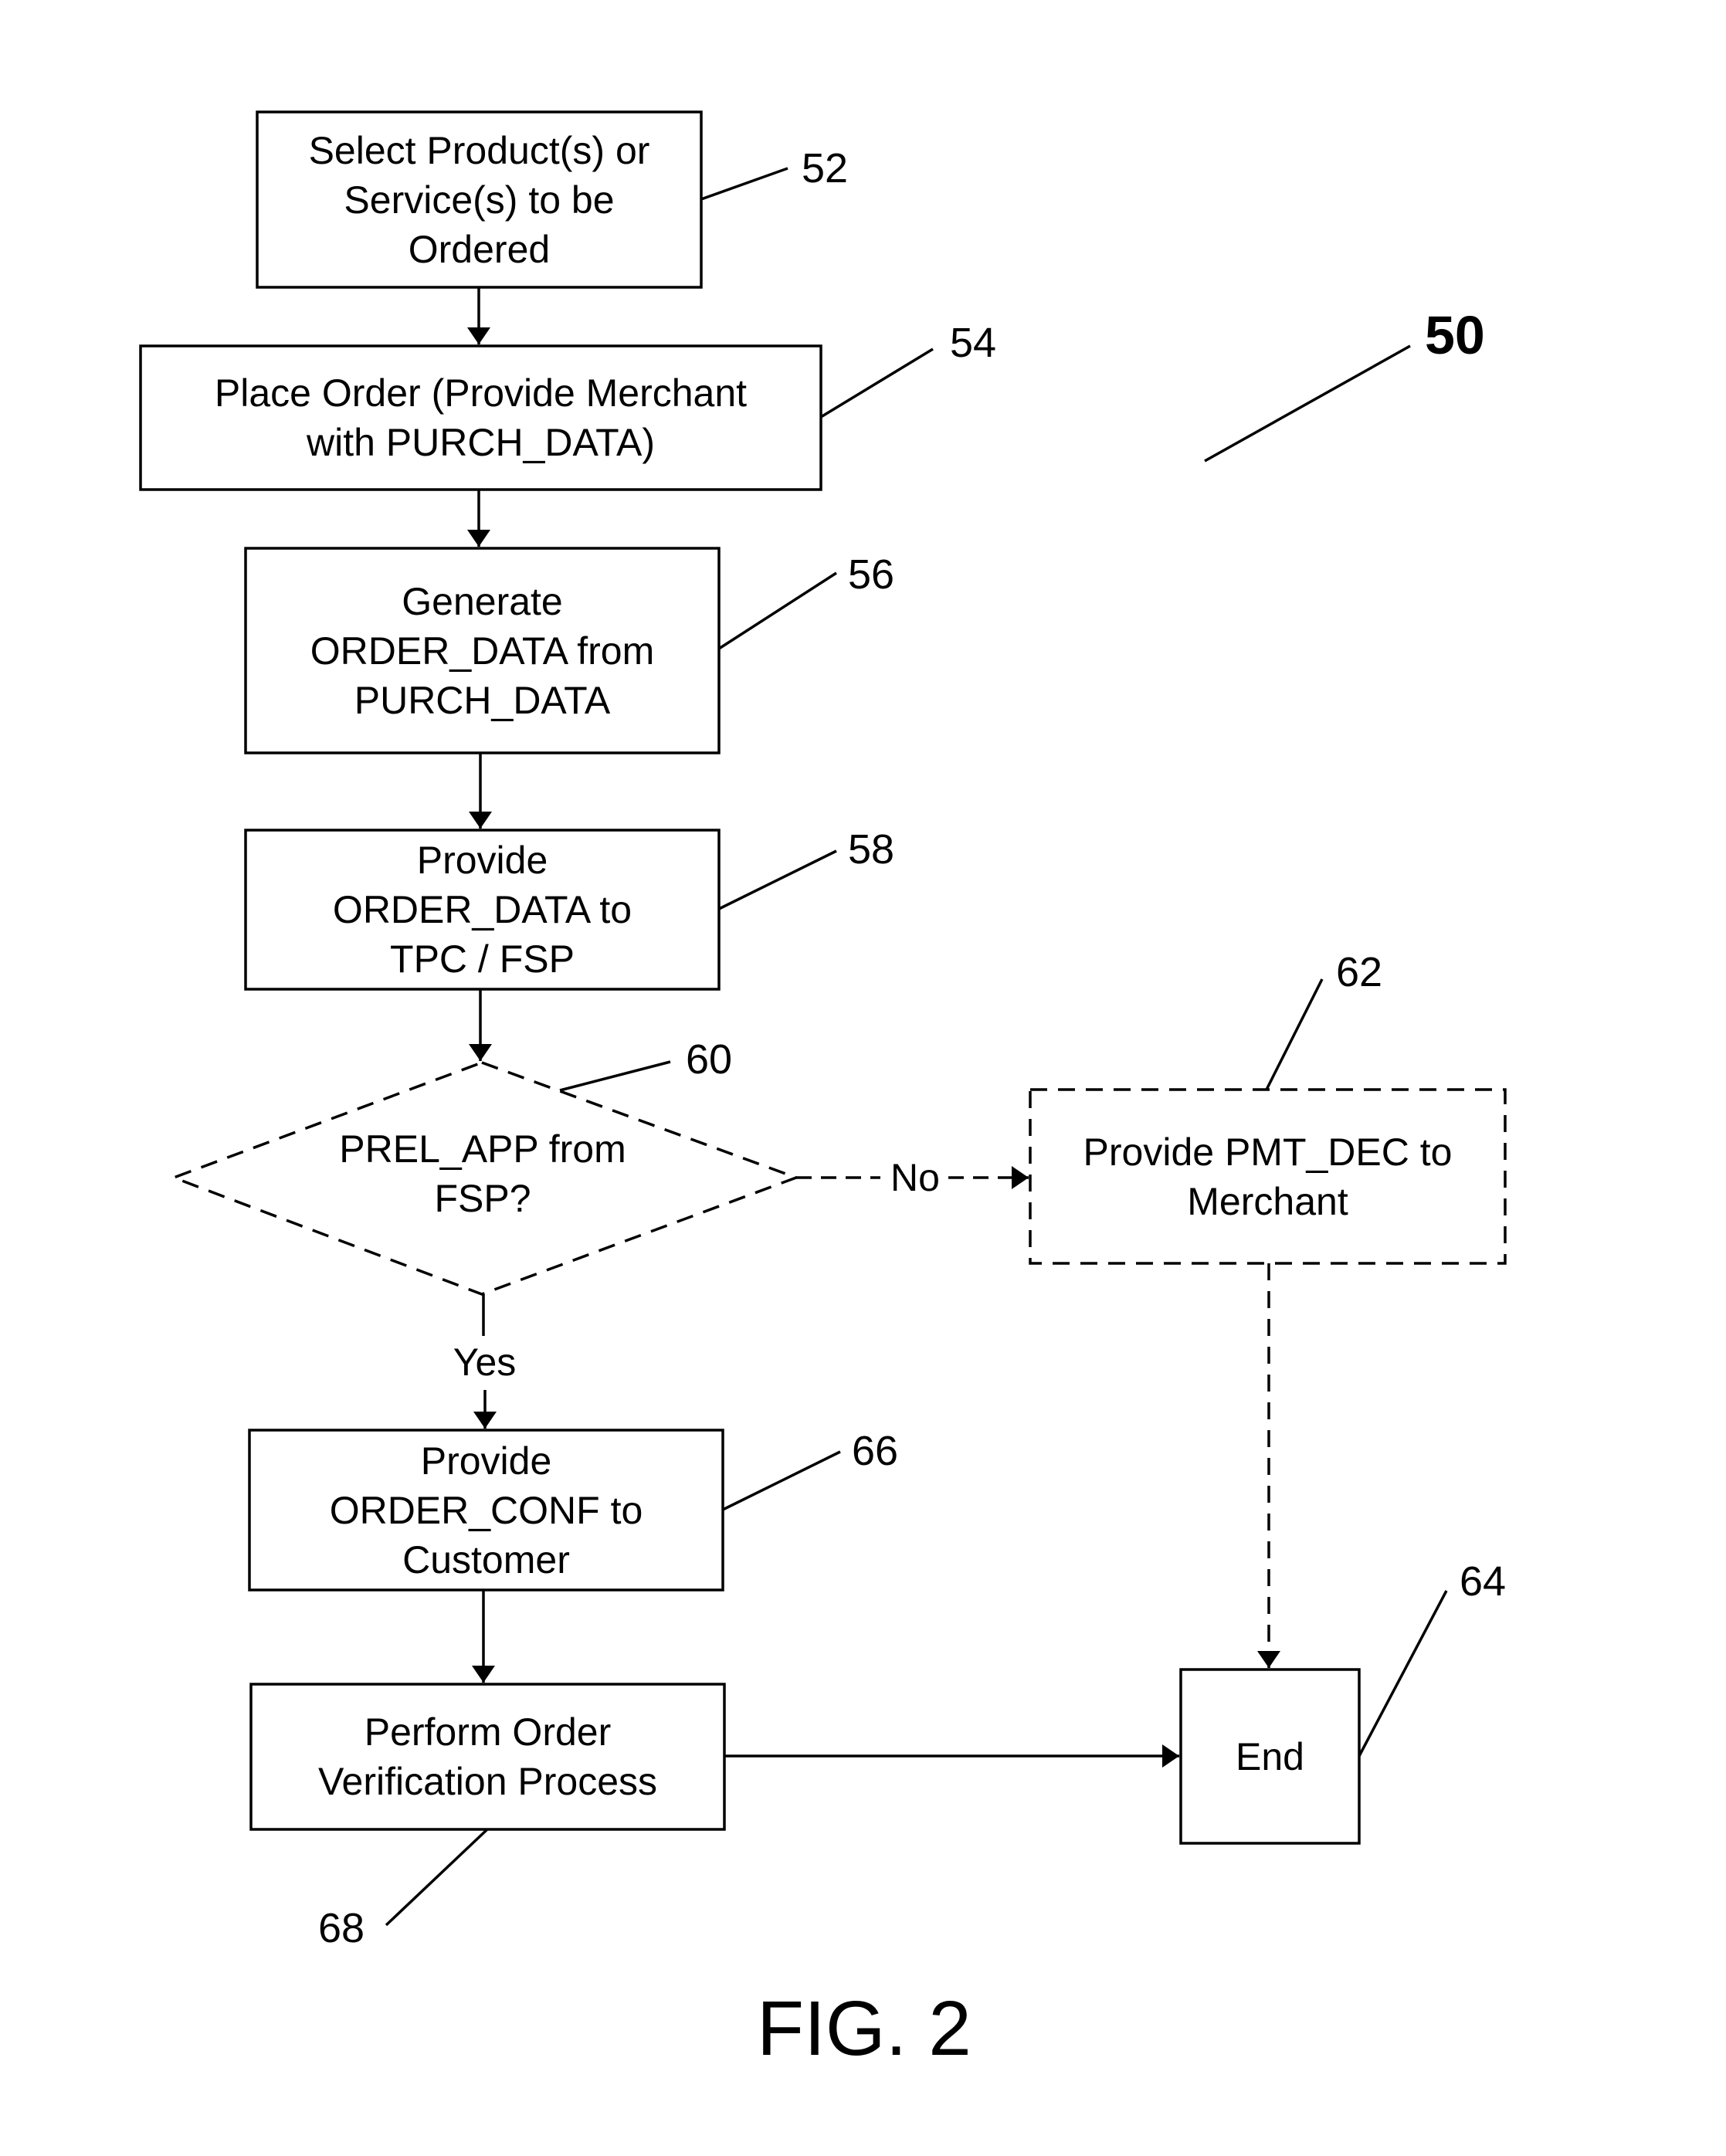 This screenshot has height=2156, width=1726. What do you see at coordinates (486, 1510) in the screenshot?
I see `step-66-label: Provide ORDER_CONF to Customer` at bounding box center [486, 1510].